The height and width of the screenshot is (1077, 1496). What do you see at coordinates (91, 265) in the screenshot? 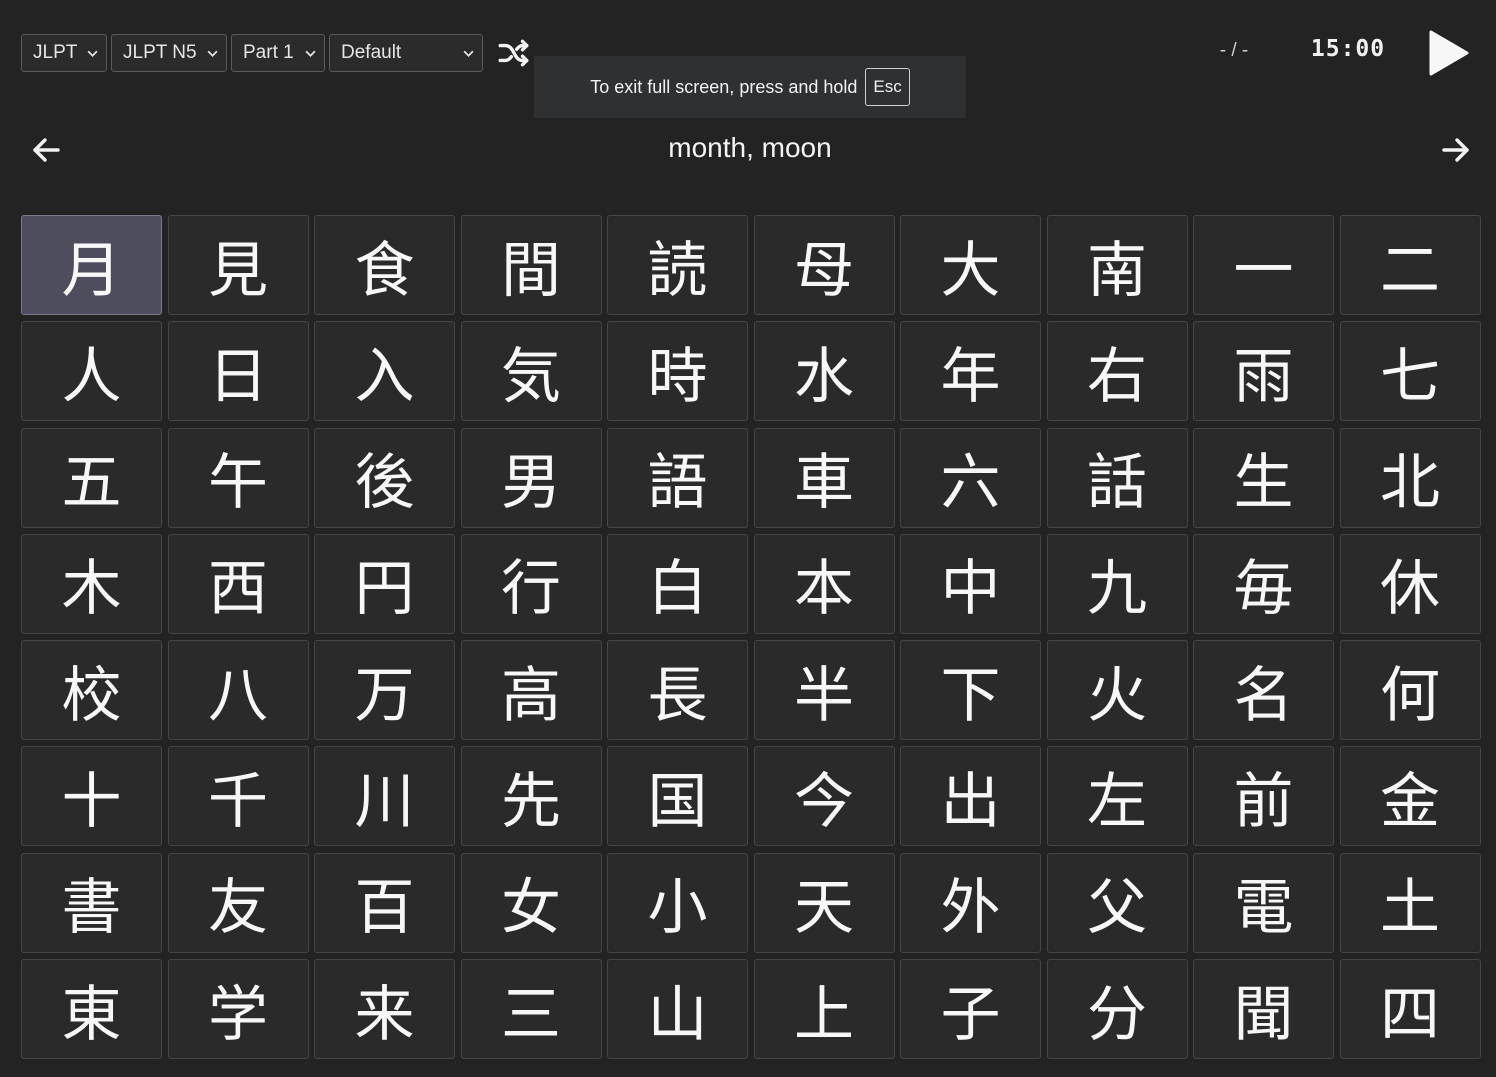
I see `kanji-cell: 月` at bounding box center [91, 265].